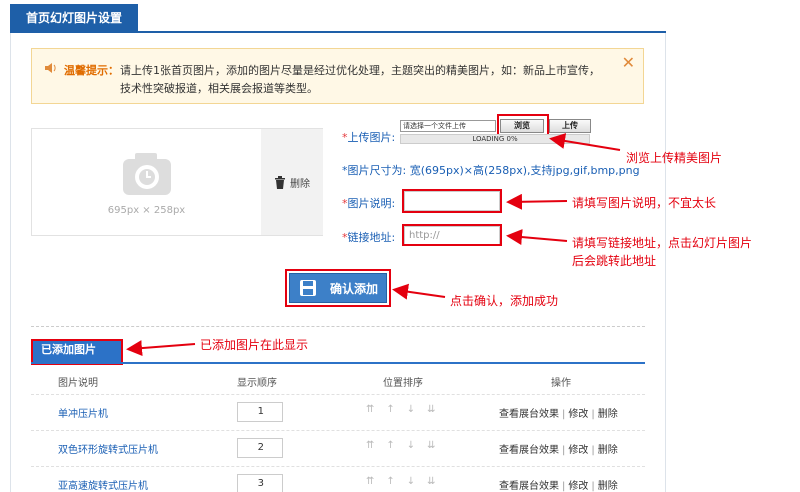 This screenshot has width=800, height=492. What do you see at coordinates (260, 483) in the screenshot?
I see `row-3-order-input: 3` at bounding box center [260, 483].